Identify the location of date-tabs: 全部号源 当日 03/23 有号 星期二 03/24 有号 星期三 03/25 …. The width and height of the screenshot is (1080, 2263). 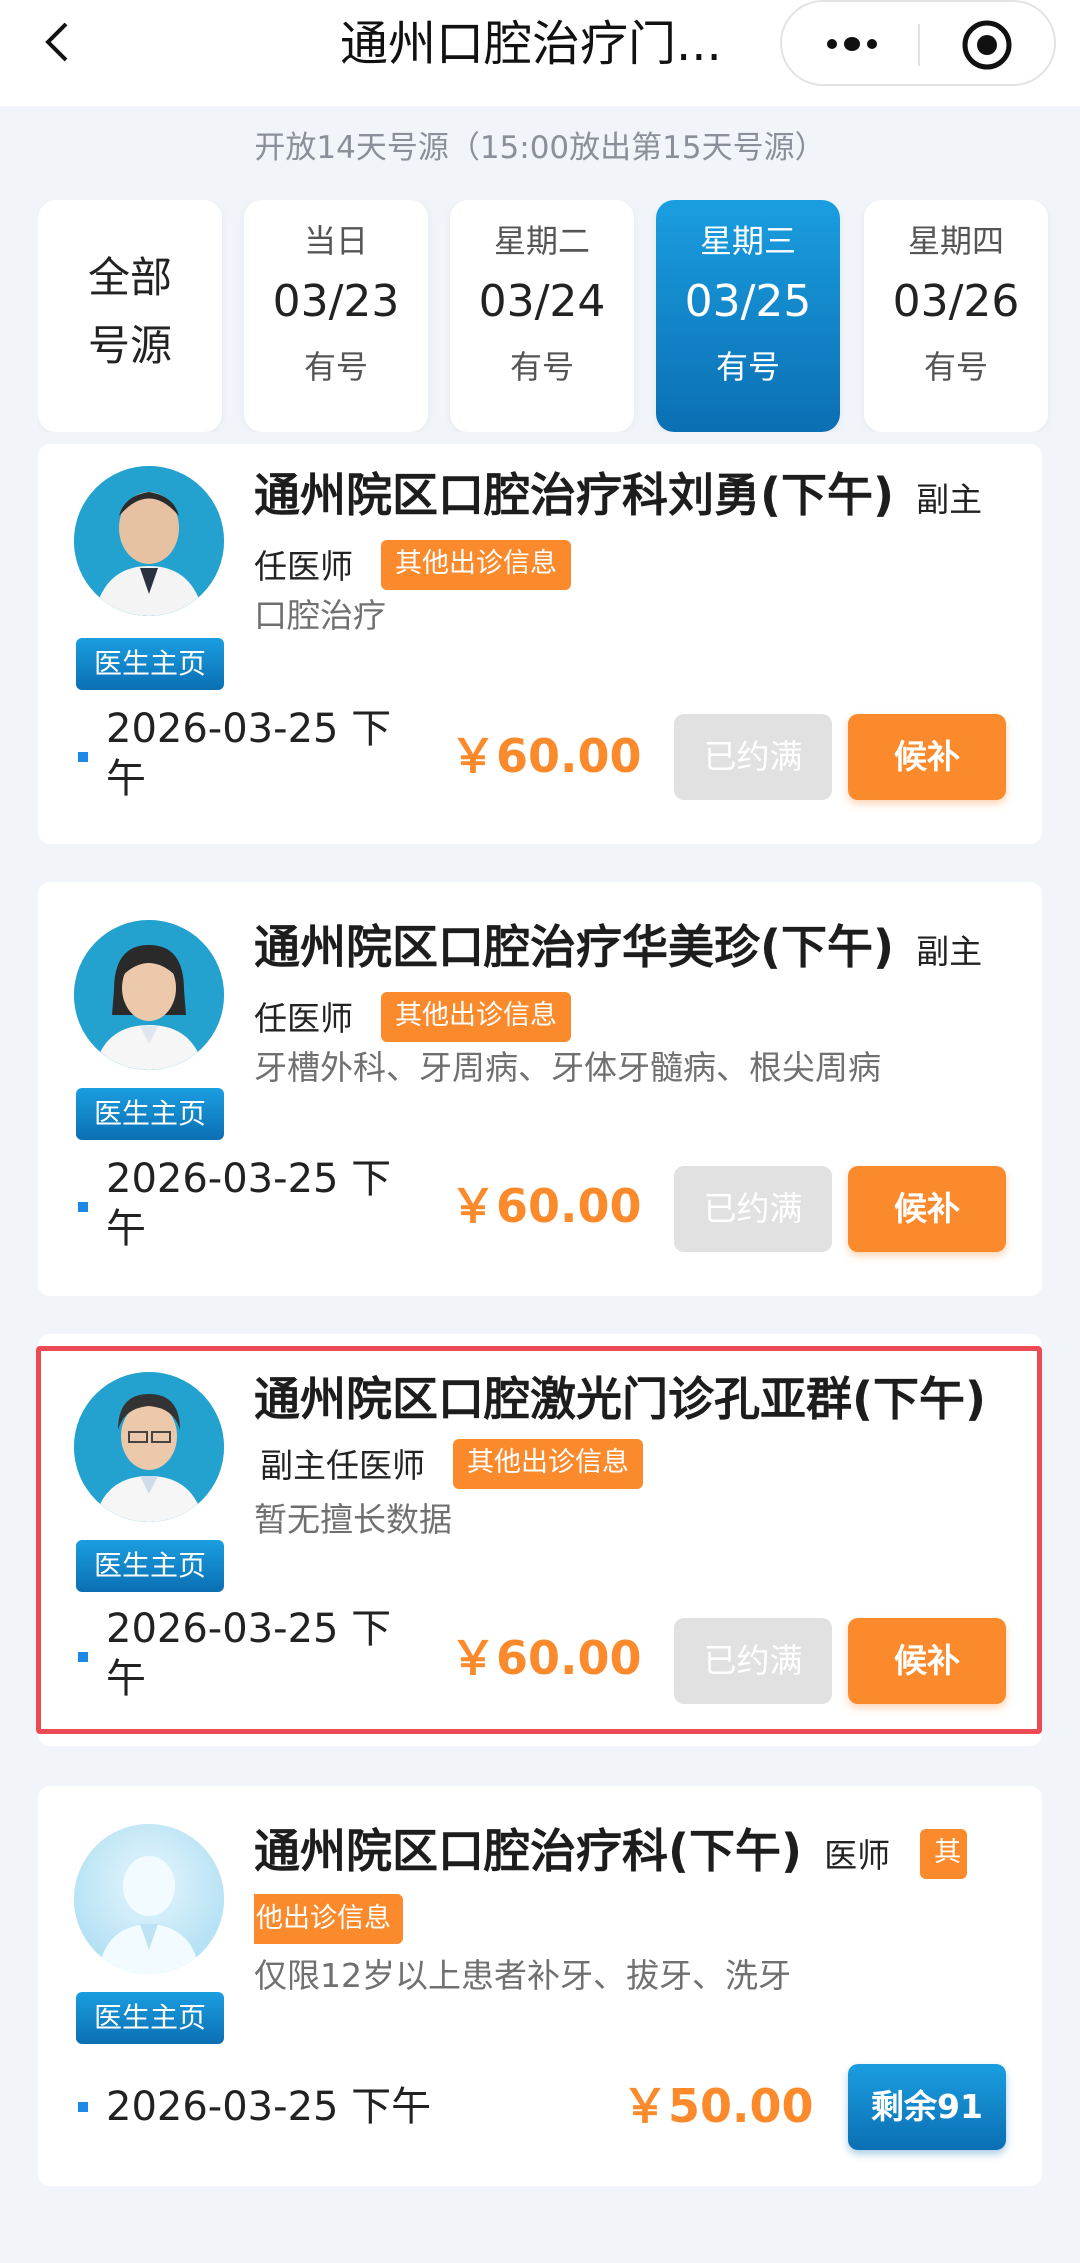
(559, 316).